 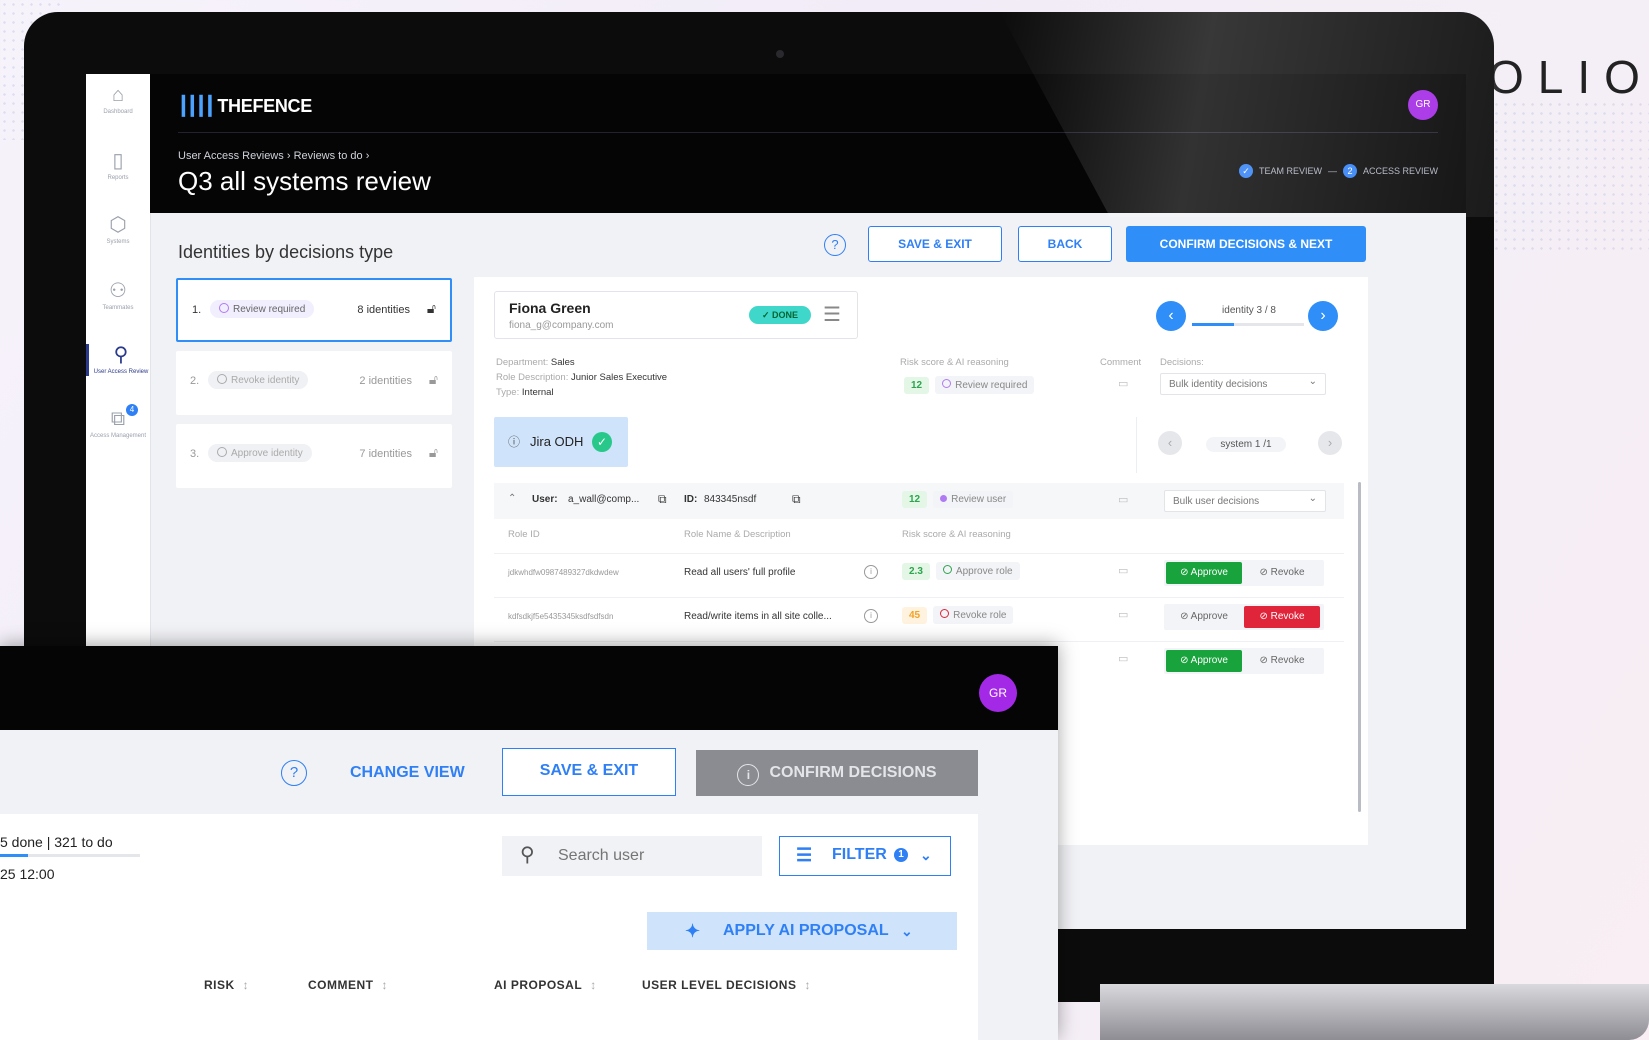 I want to click on apply-ai-proposal-button: ✦ APPLY AI PROPOSAL ⌄, so click(x=802, y=931).